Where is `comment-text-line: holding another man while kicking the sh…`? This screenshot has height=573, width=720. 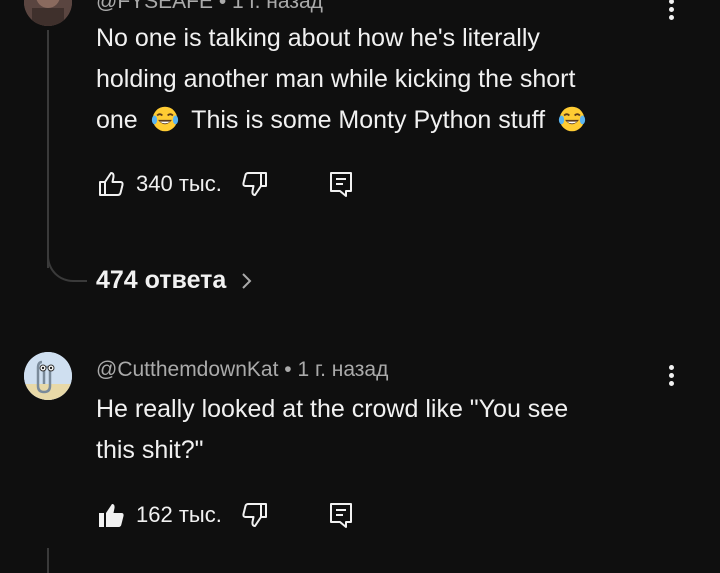 comment-text-line: holding another man while kicking the sh… is located at coordinates (336, 79).